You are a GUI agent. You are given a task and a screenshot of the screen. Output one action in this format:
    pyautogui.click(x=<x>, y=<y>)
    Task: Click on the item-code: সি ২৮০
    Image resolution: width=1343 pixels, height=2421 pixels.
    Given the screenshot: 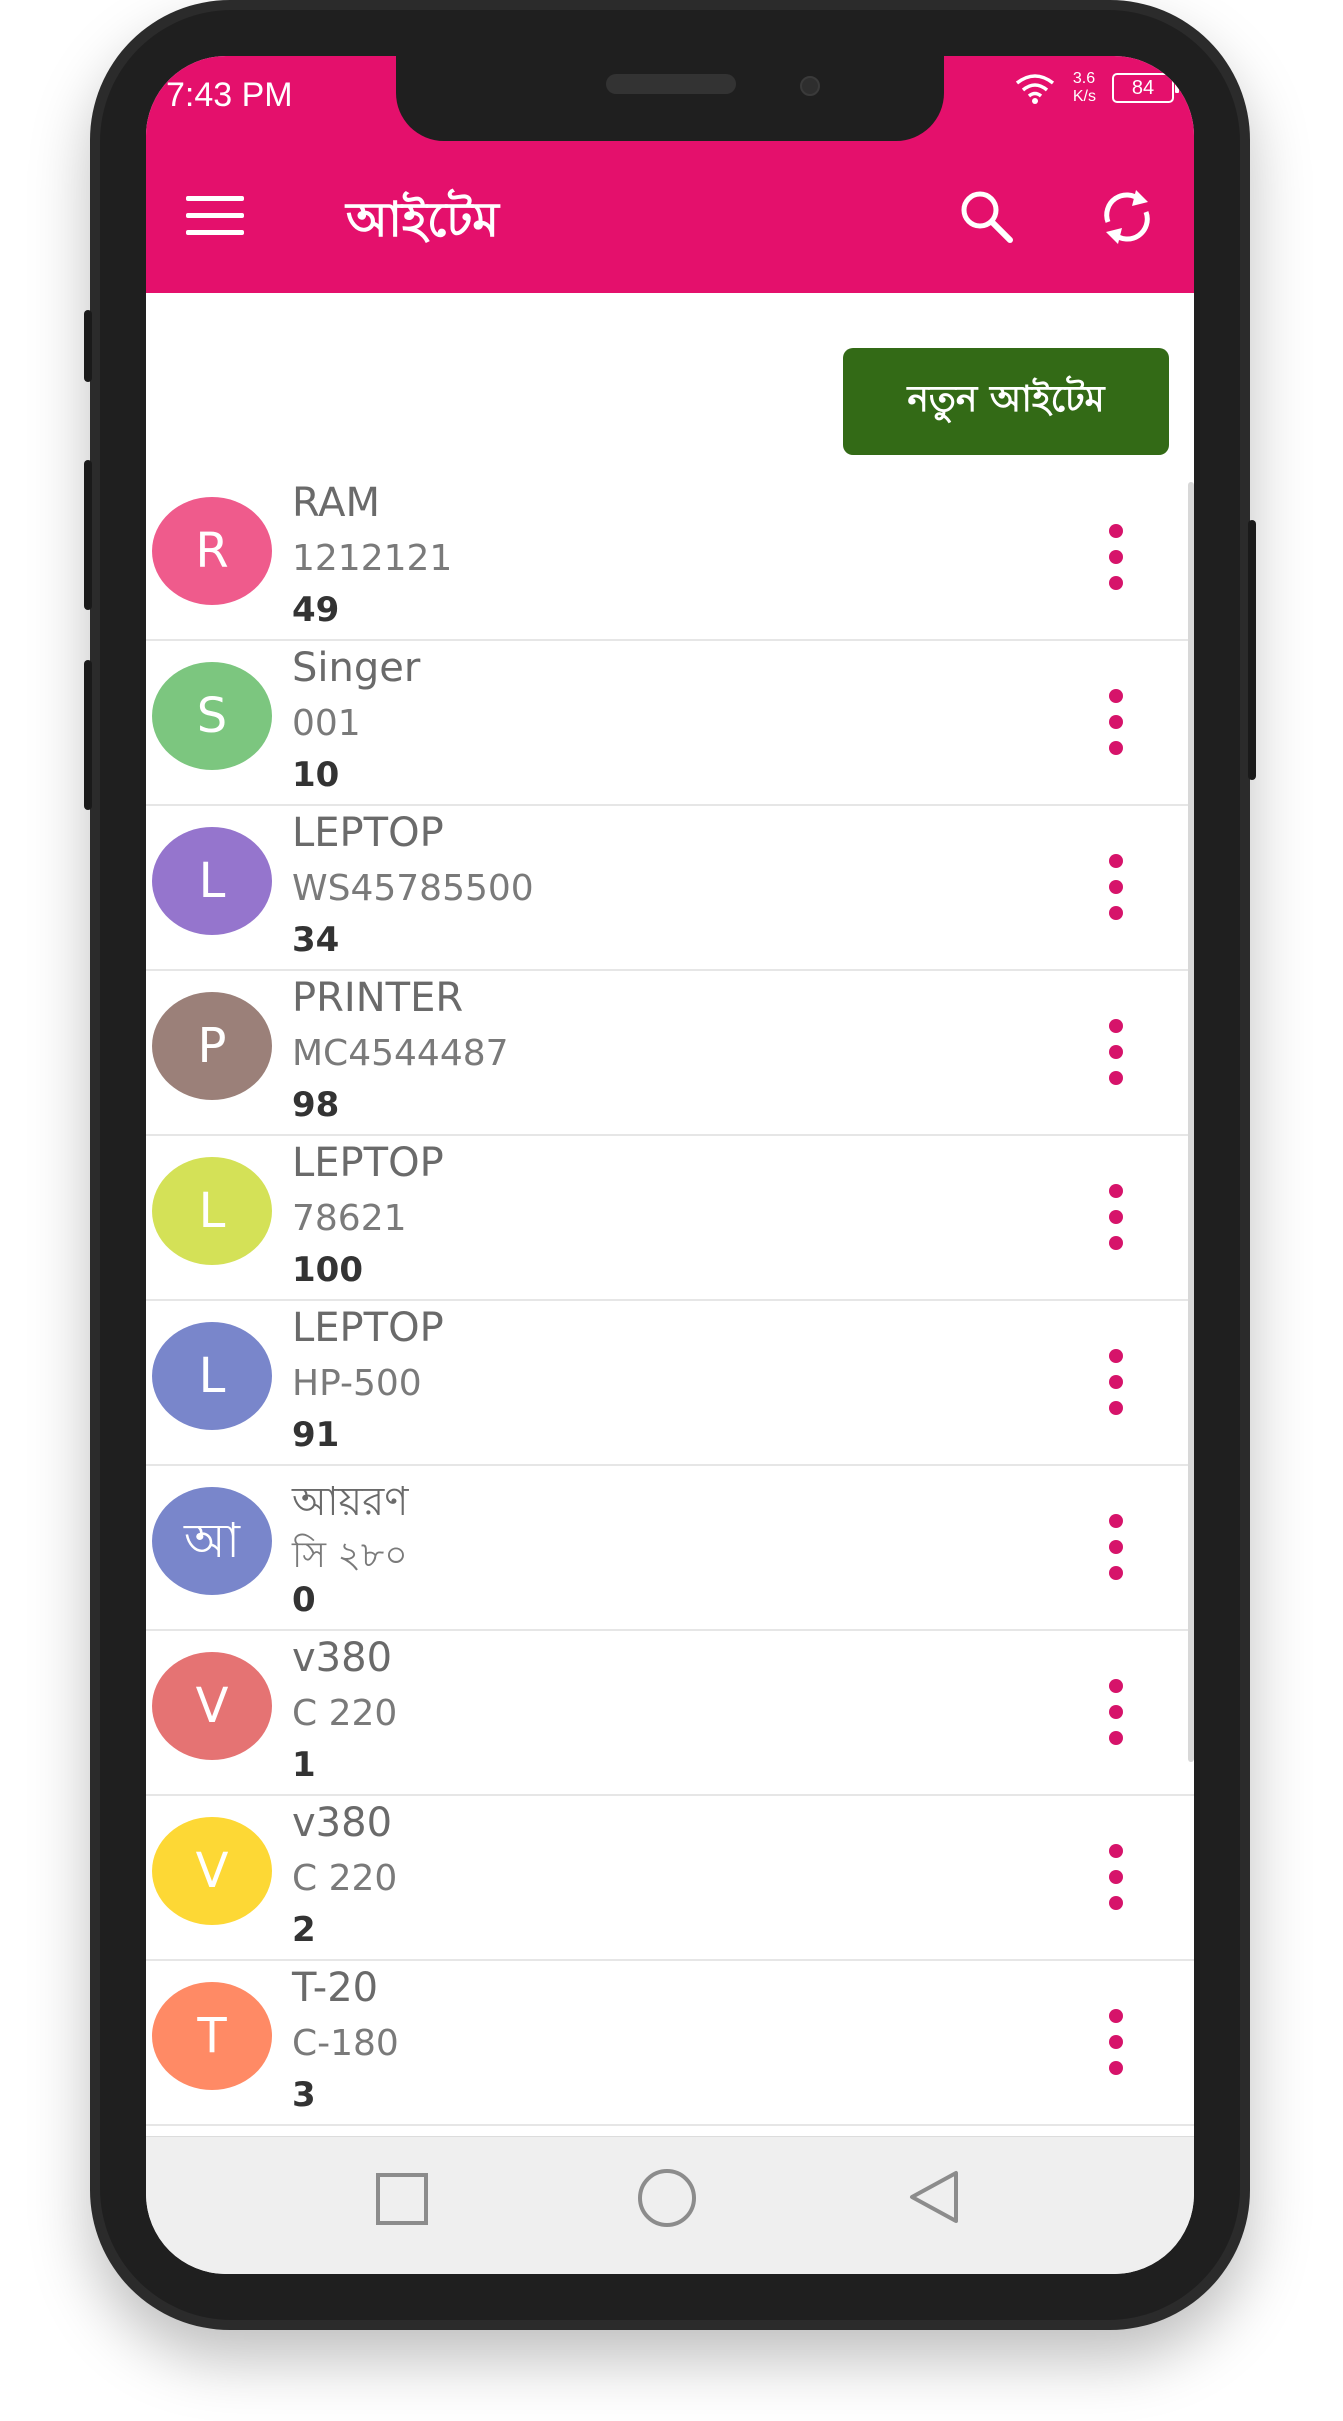 What is the action you would take?
    pyautogui.click(x=350, y=1555)
    